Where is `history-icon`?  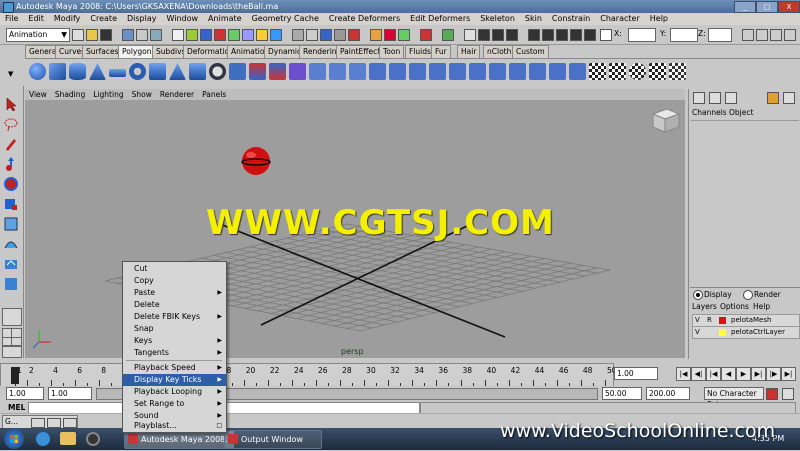 history-icon is located at coordinates (376, 35).